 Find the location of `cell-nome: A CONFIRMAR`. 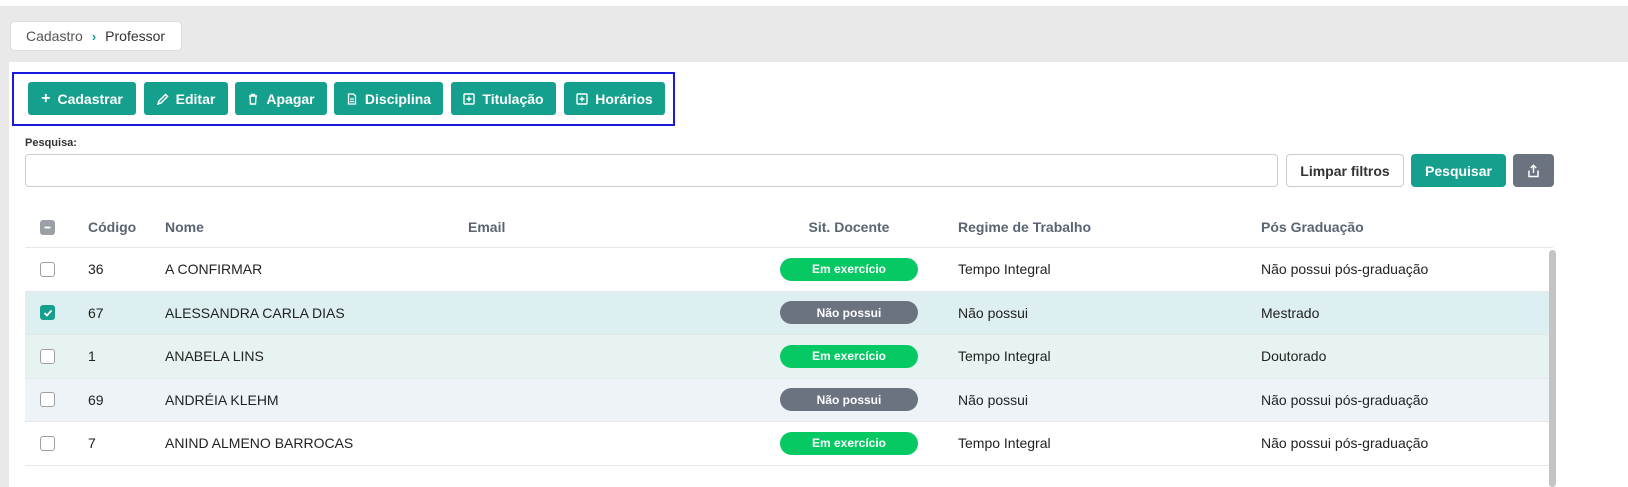

cell-nome: A CONFIRMAR is located at coordinates (214, 269).